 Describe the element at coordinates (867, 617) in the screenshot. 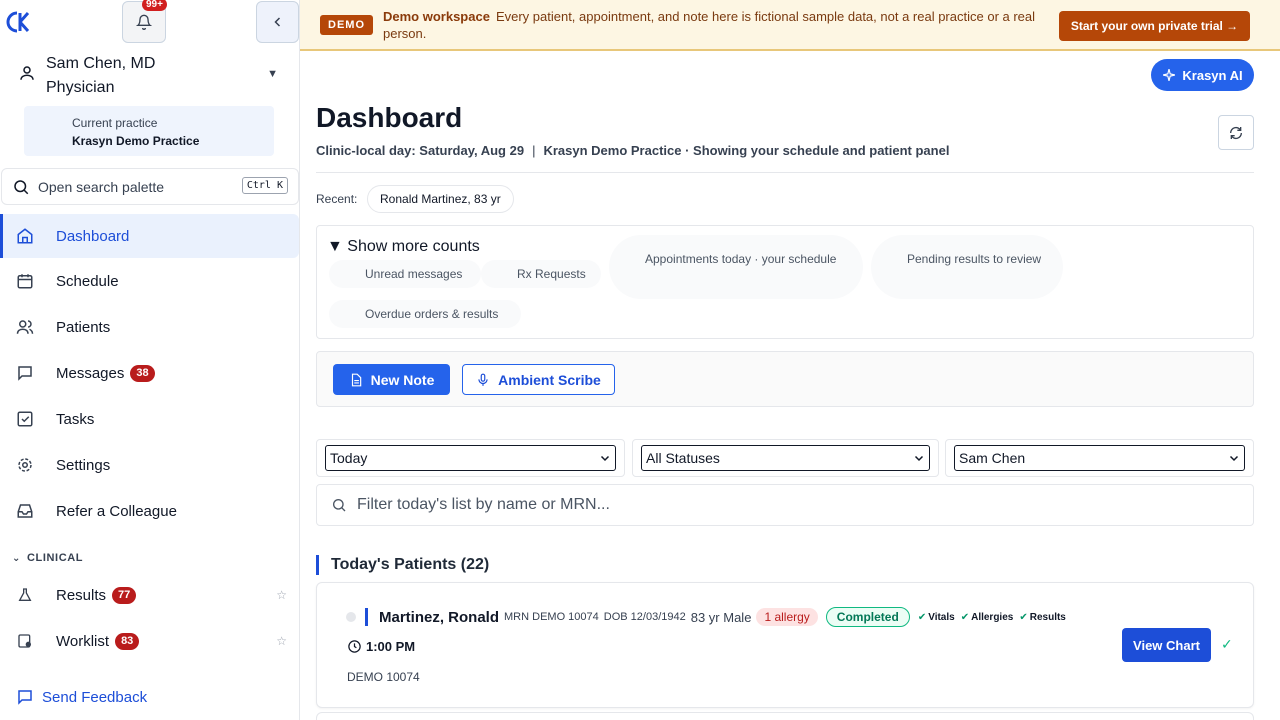

I see `status-badge: Completed` at that location.